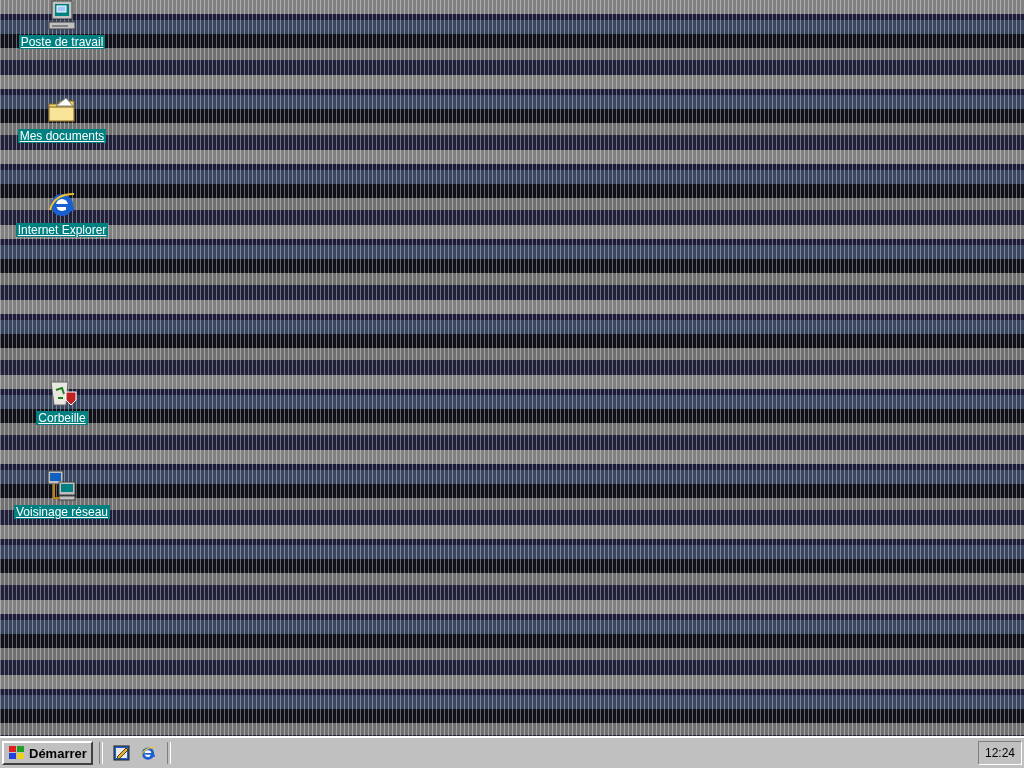  I want to click on desktop-icon-label: Internet Explorer, so click(62, 230).